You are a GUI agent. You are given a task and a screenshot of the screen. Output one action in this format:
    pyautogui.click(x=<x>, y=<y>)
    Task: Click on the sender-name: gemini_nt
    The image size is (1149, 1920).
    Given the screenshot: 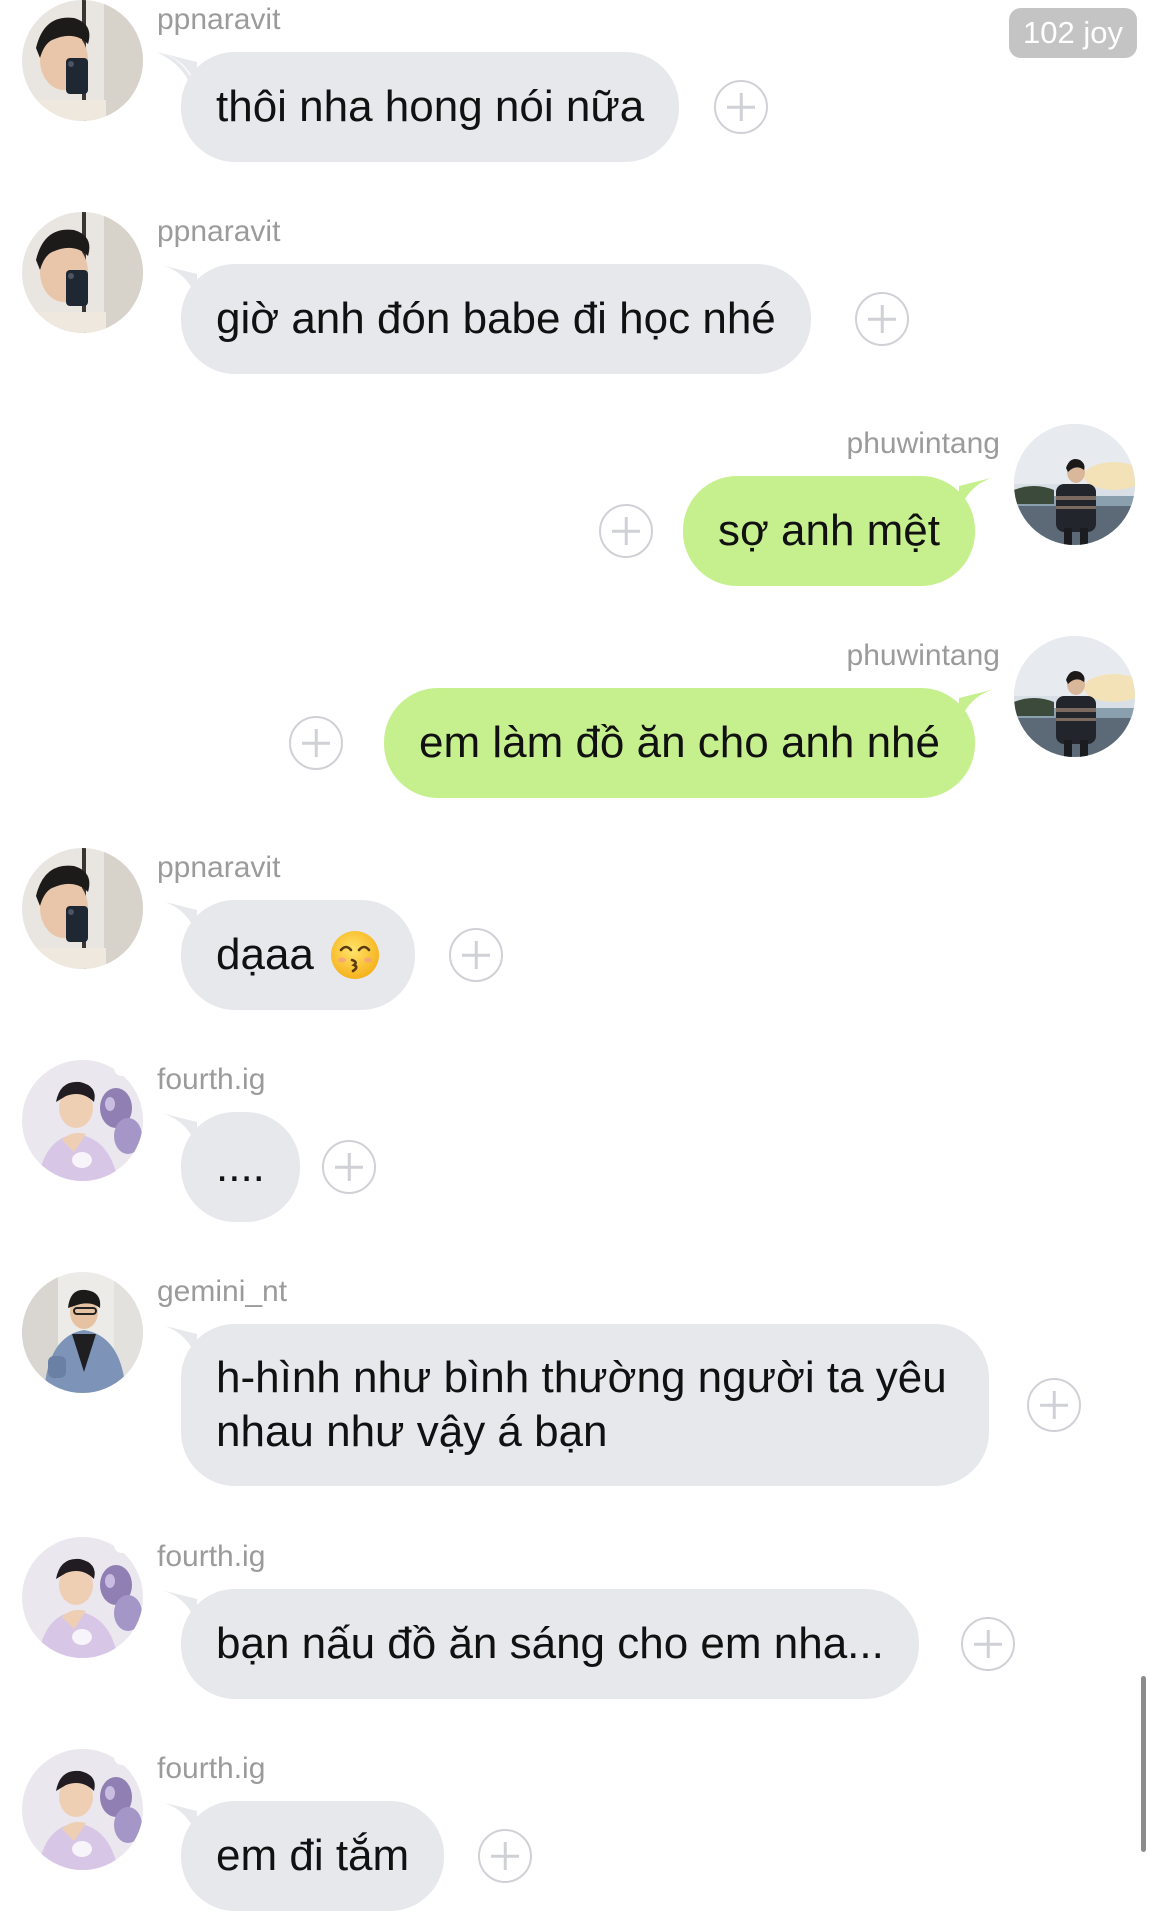 What is the action you would take?
    pyautogui.click(x=222, y=1291)
    